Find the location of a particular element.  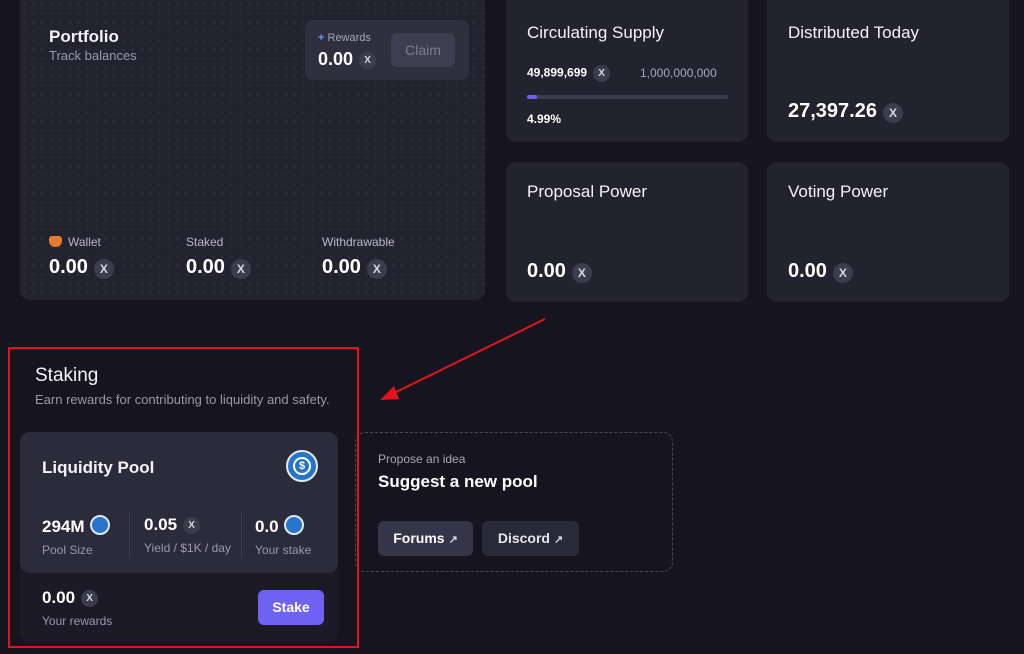

your-stake-stat: 0.0 Your stake is located at coordinates (283, 536).